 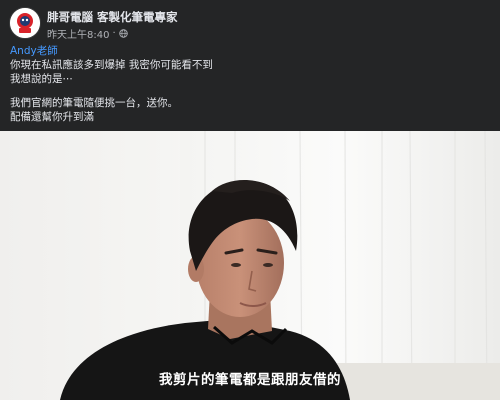 What do you see at coordinates (123, 33) in the screenshot?
I see `globe-icon` at bounding box center [123, 33].